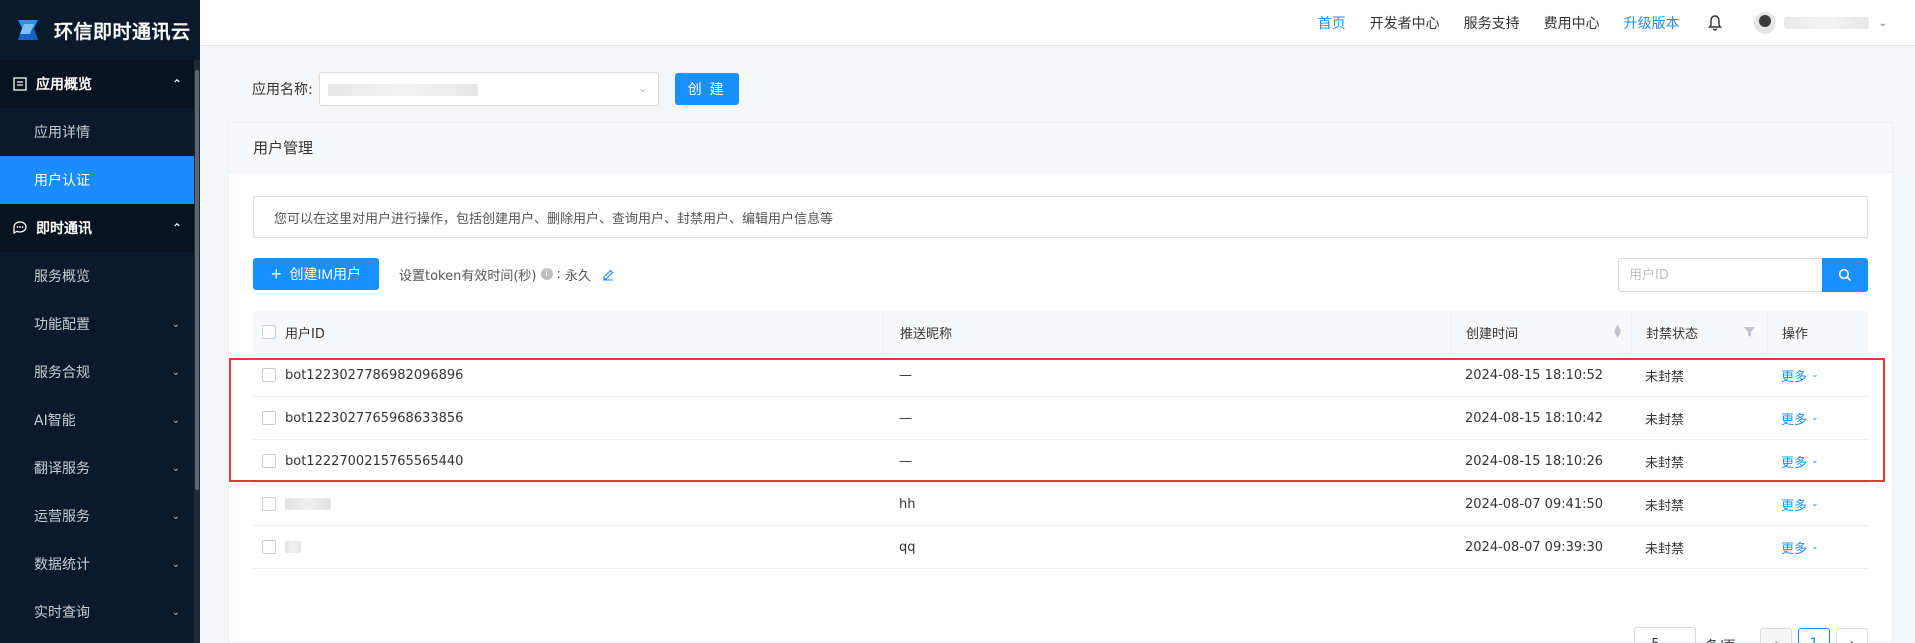  What do you see at coordinates (176, 228) in the screenshot?
I see `chevron-up-icon: ⌃` at bounding box center [176, 228].